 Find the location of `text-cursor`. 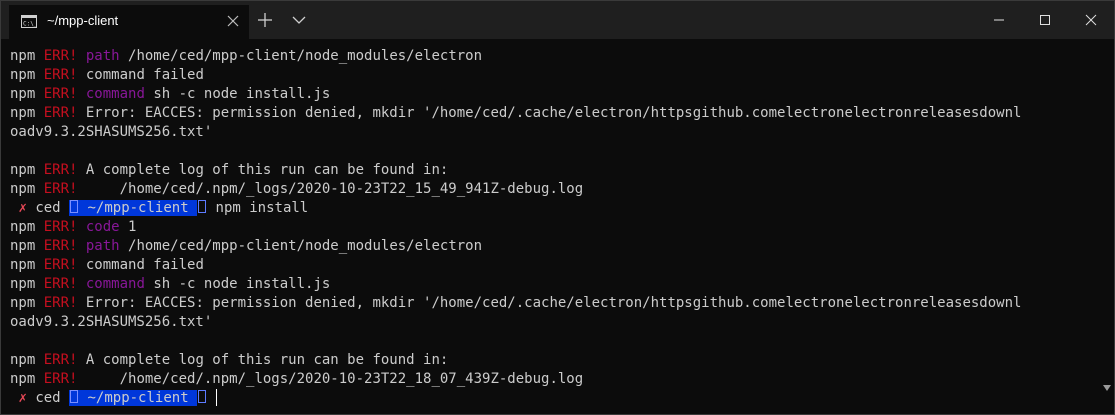

text-cursor is located at coordinates (216, 397).